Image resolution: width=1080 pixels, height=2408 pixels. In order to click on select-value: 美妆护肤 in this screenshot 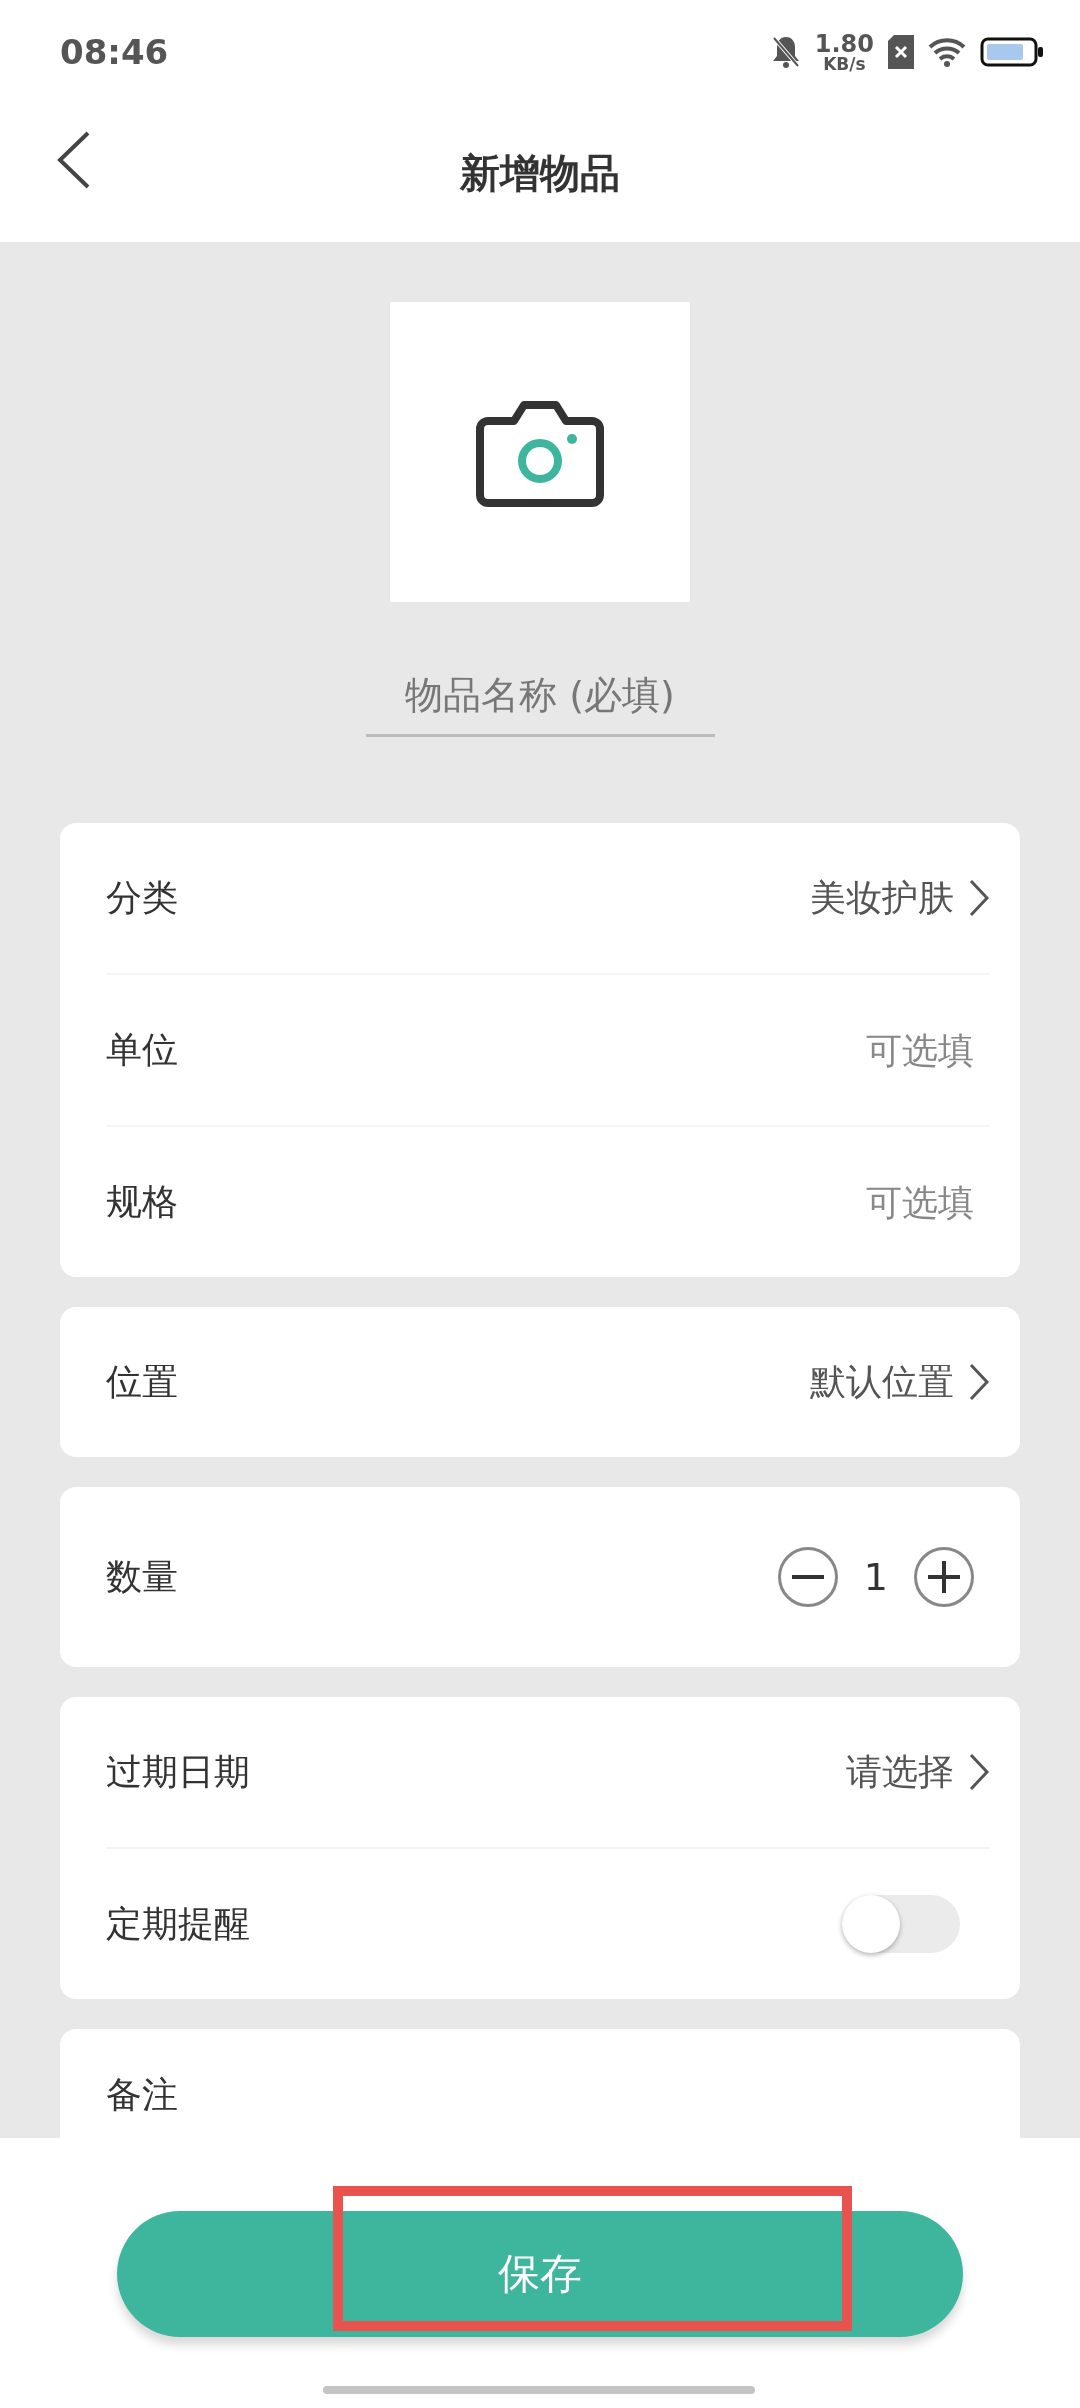, I will do `click(900, 898)`.